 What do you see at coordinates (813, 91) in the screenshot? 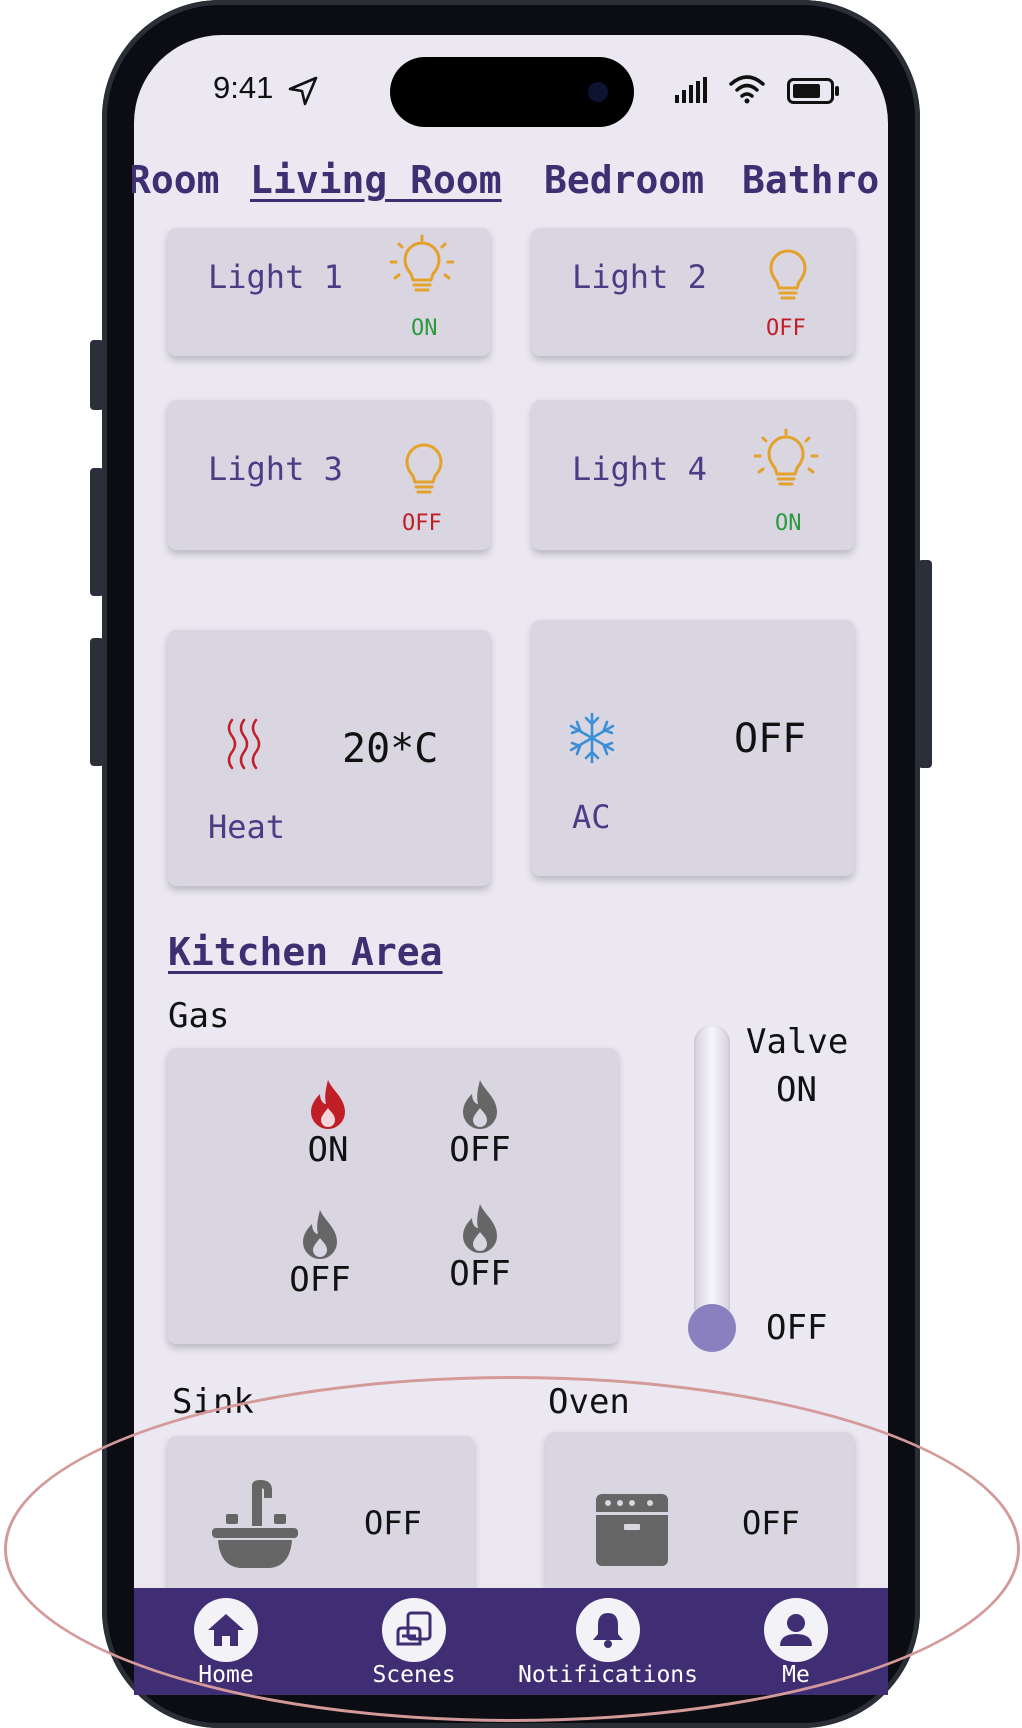
I see `battery-icon` at bounding box center [813, 91].